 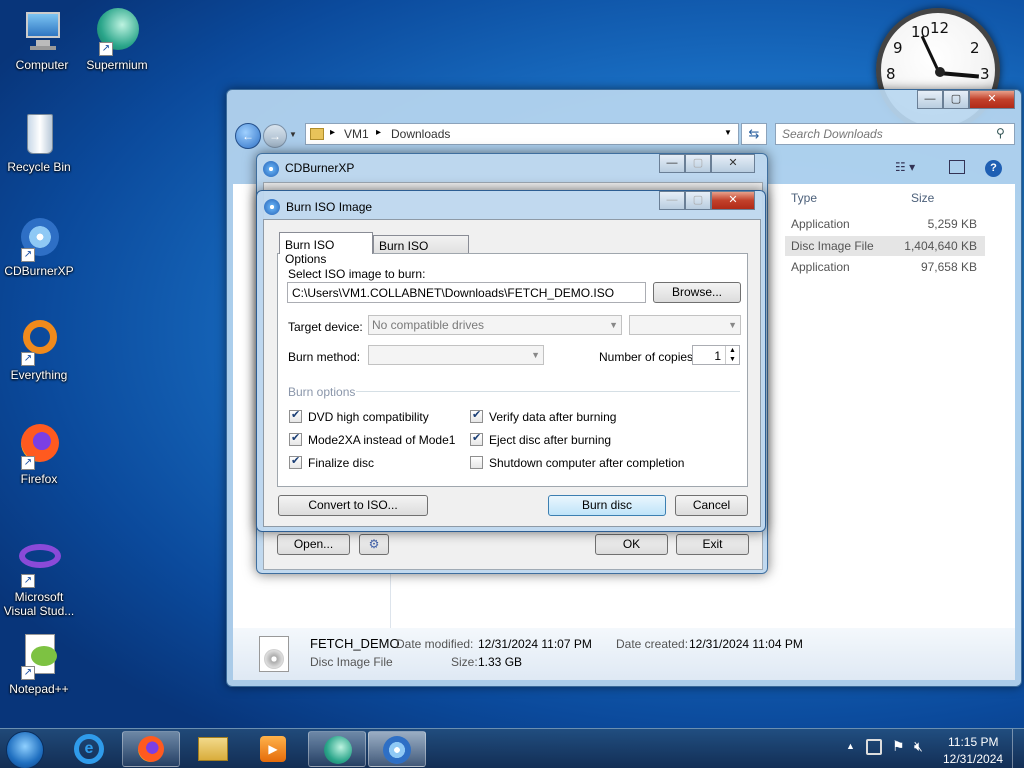 What do you see at coordinates (895, 134) in the screenshot?
I see `search-input: Search Downloads ⚲` at bounding box center [895, 134].